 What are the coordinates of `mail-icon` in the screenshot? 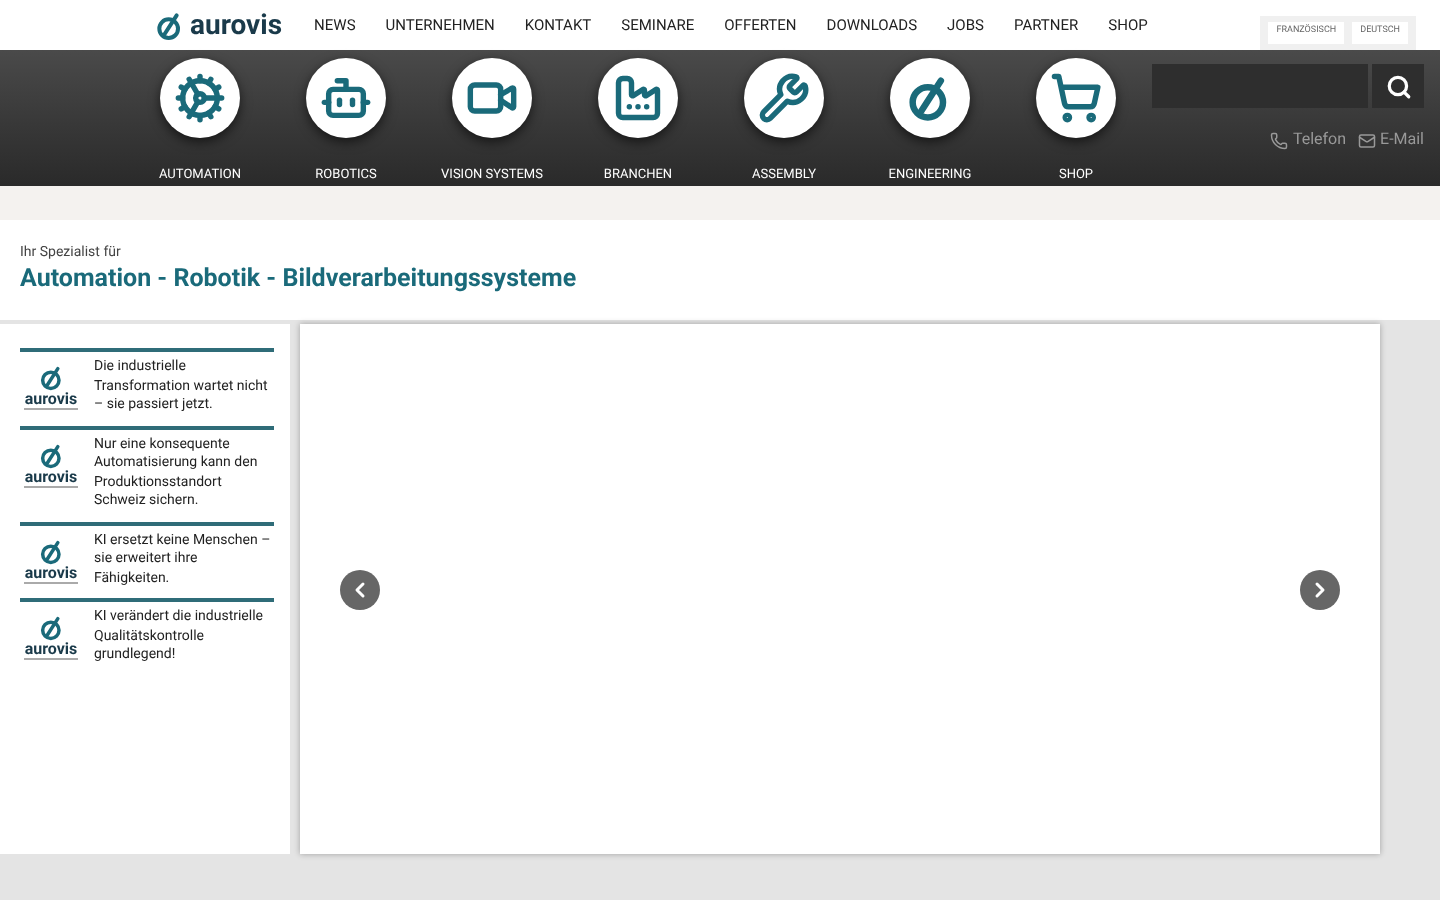 It's located at (1367, 140).